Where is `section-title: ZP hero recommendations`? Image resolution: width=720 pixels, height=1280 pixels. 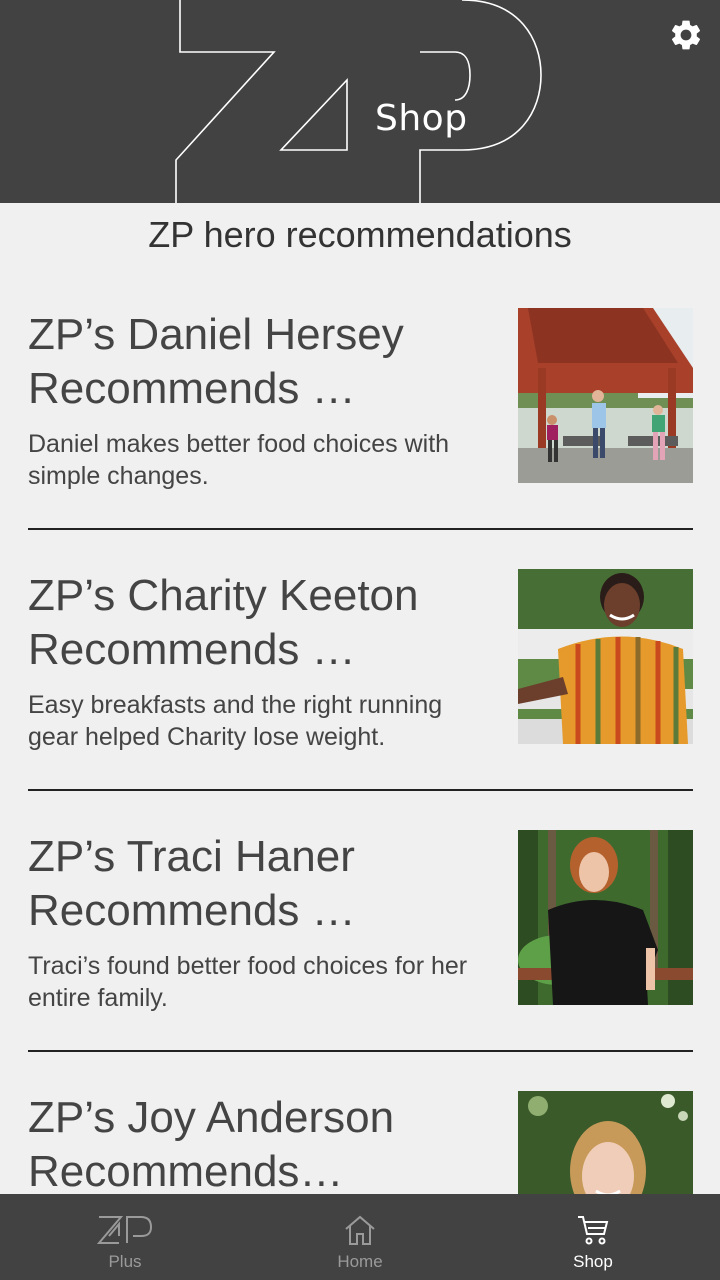
section-title: ZP hero recommendations is located at coordinates (360, 234).